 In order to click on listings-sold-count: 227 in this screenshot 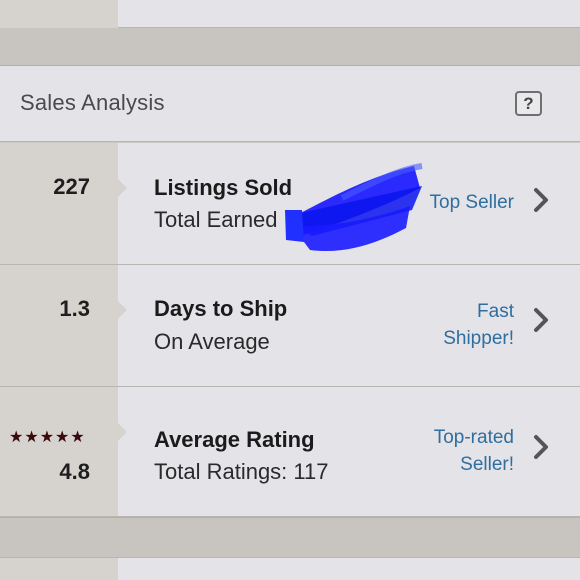, I will do `click(71, 186)`.